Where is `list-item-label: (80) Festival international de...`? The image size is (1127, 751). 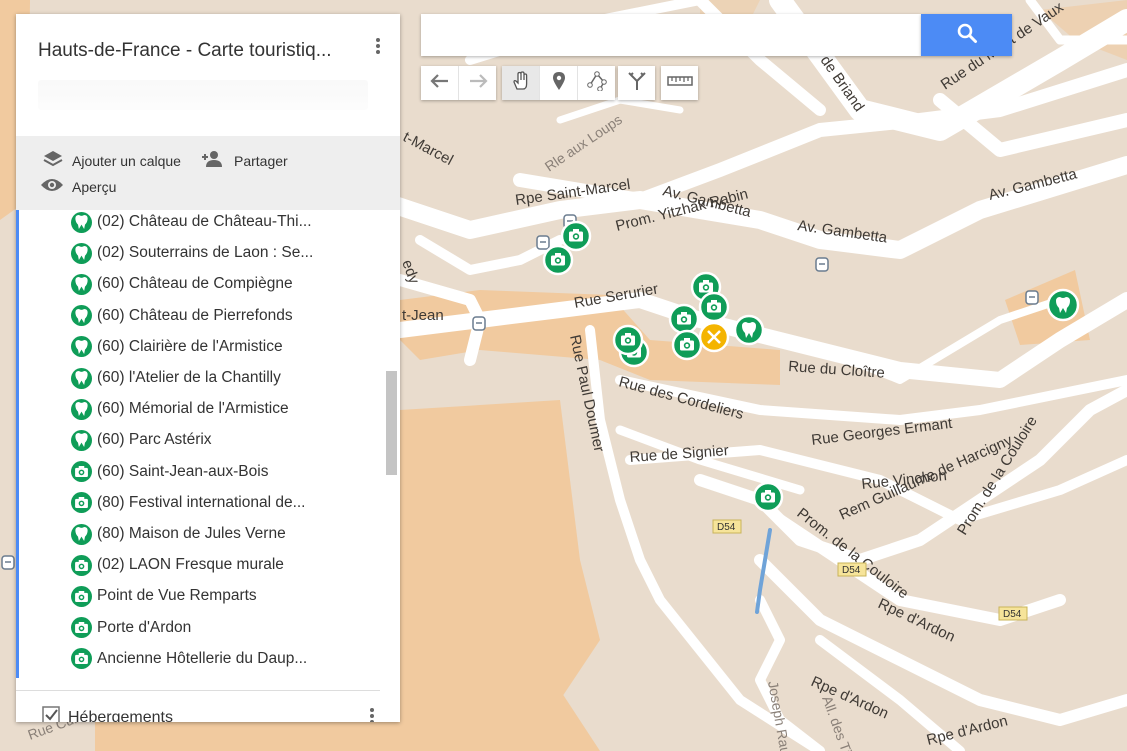 list-item-label: (80) Festival international de... is located at coordinates (201, 502).